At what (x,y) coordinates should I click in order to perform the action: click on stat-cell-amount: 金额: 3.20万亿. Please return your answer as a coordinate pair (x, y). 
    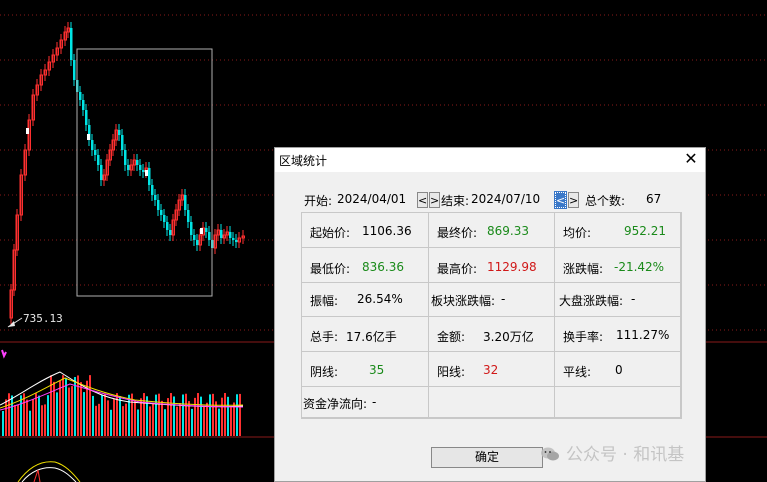
    Looking at the image, I should click on (492, 334).